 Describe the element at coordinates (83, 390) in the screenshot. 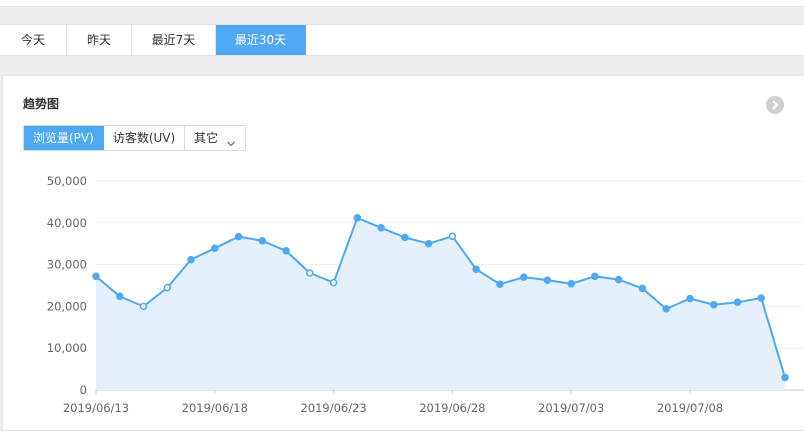

I see `y-tick-label: 0` at that location.